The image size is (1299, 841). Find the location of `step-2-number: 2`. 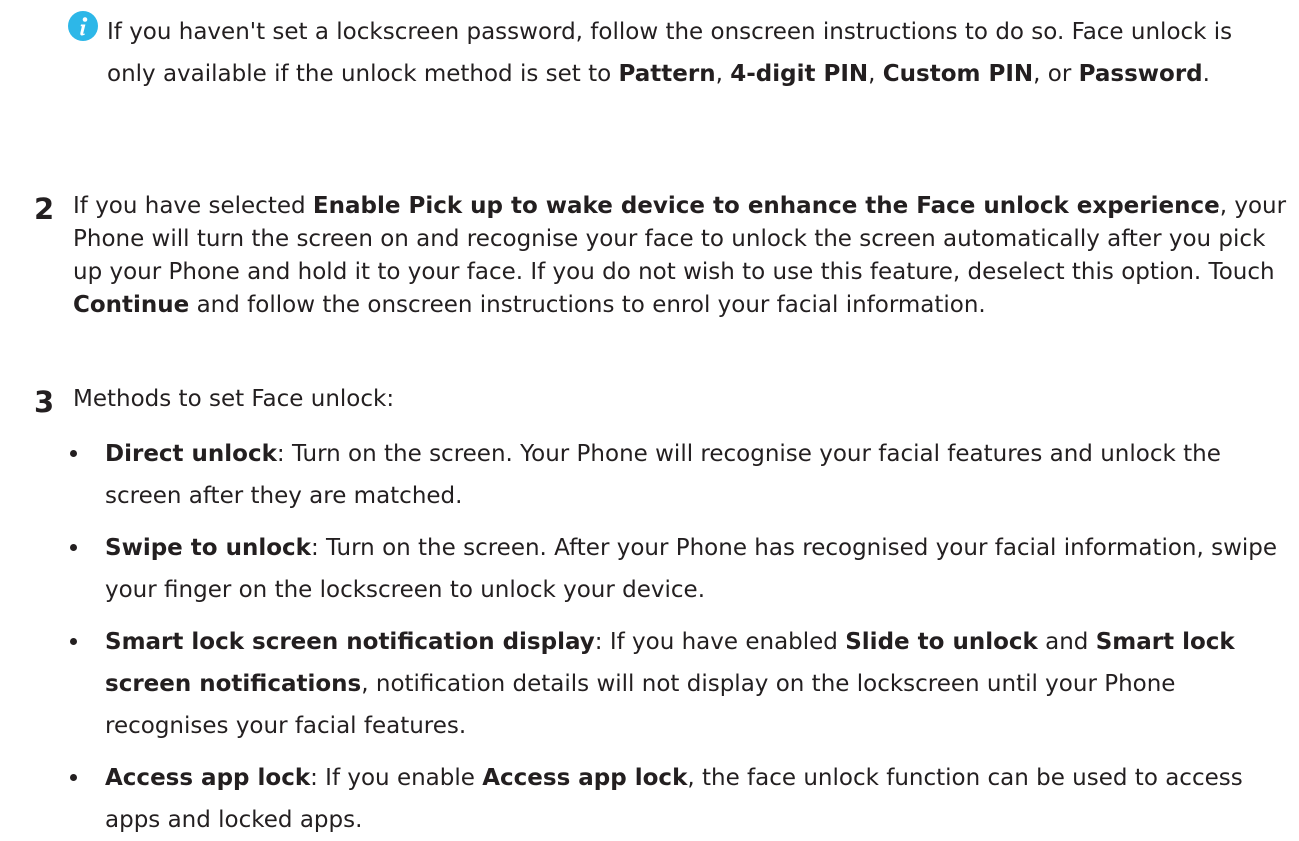

step-2-number: 2 is located at coordinates (44, 209).